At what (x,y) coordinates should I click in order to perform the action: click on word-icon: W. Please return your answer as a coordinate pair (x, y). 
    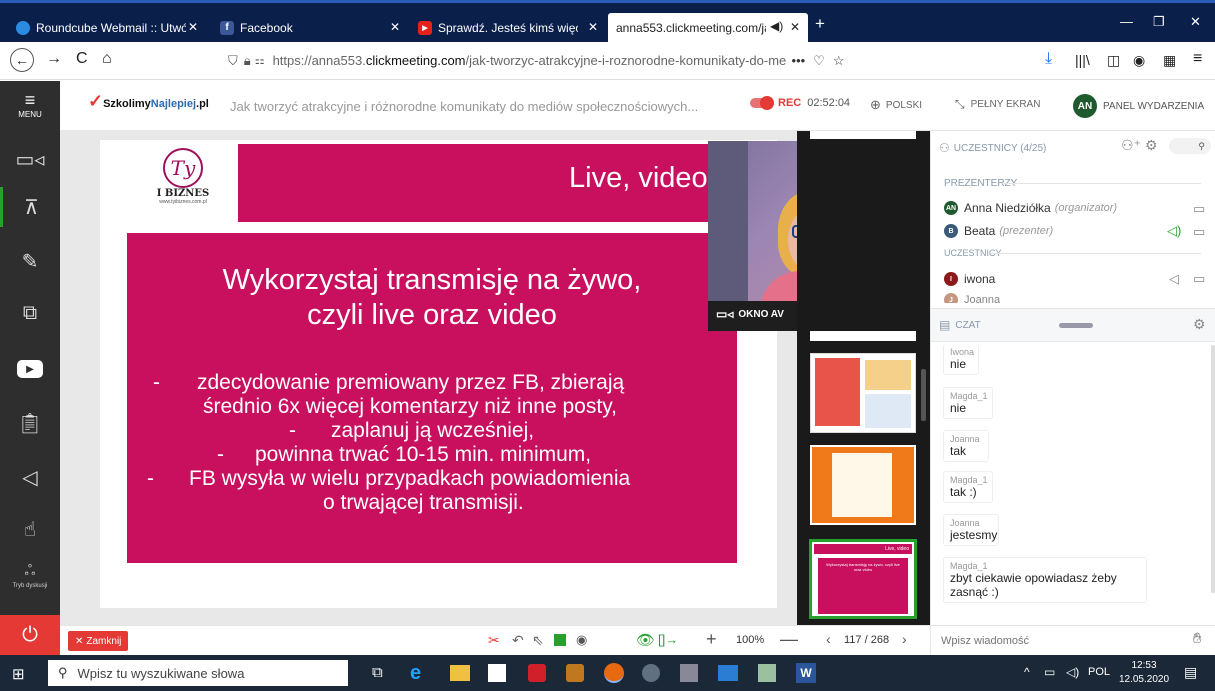
    Looking at the image, I should click on (806, 673).